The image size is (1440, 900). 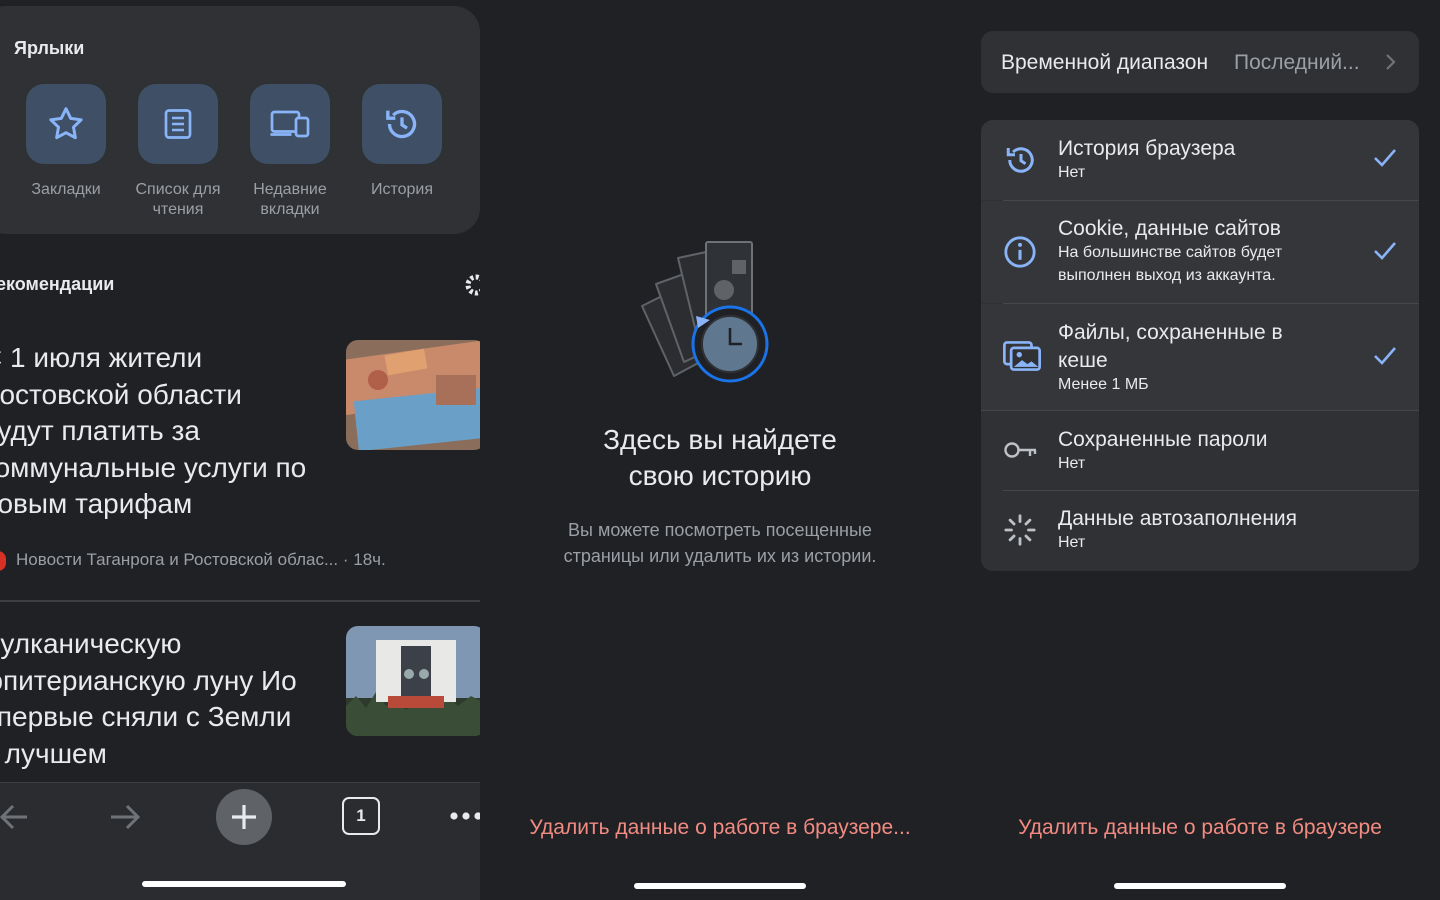 I want to click on more-icon, so click(x=465, y=816).